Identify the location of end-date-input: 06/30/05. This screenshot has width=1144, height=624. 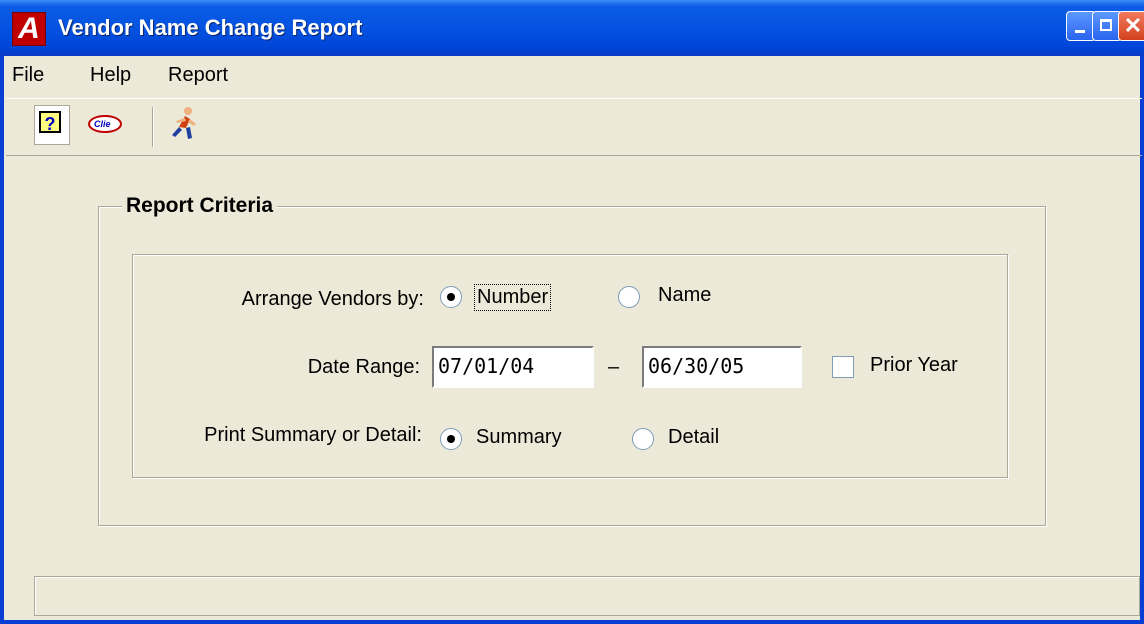
(722, 367).